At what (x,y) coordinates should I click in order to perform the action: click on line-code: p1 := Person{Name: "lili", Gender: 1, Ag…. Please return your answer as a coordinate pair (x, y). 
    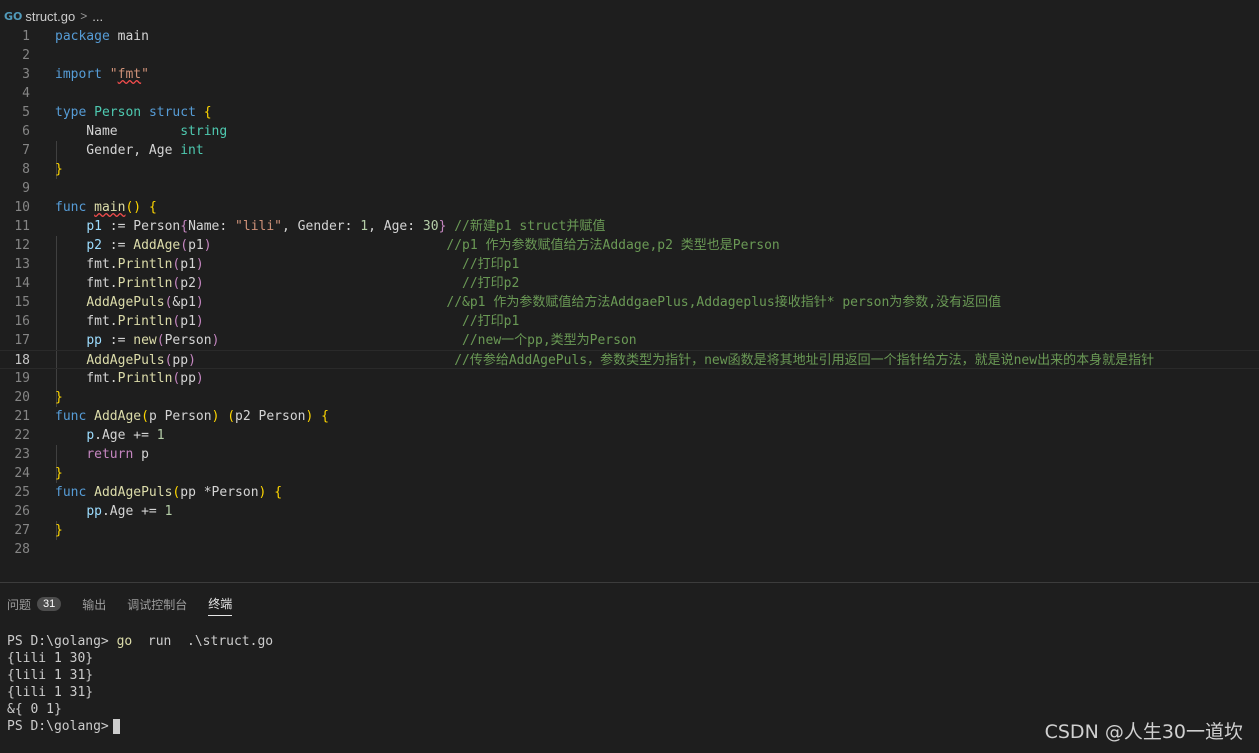
    Looking at the image, I should click on (346, 226).